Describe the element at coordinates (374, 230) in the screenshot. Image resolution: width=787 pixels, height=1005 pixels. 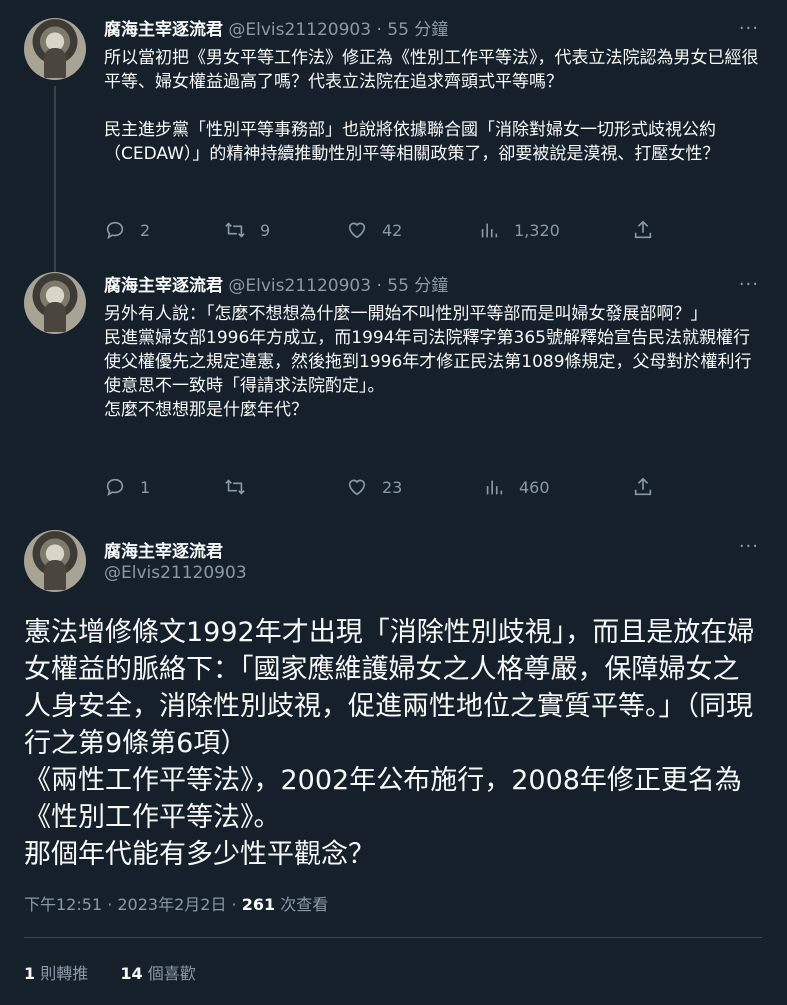
I see `like-button: 42` at that location.